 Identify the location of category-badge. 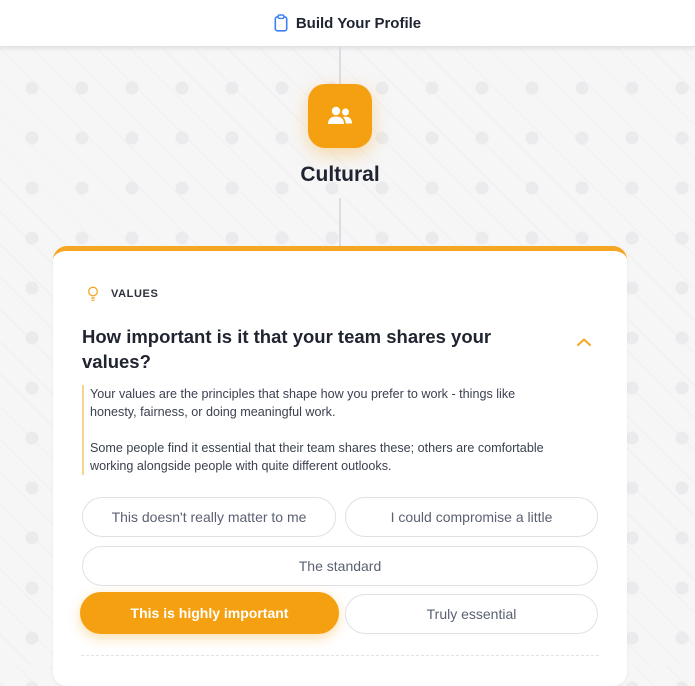
(340, 116).